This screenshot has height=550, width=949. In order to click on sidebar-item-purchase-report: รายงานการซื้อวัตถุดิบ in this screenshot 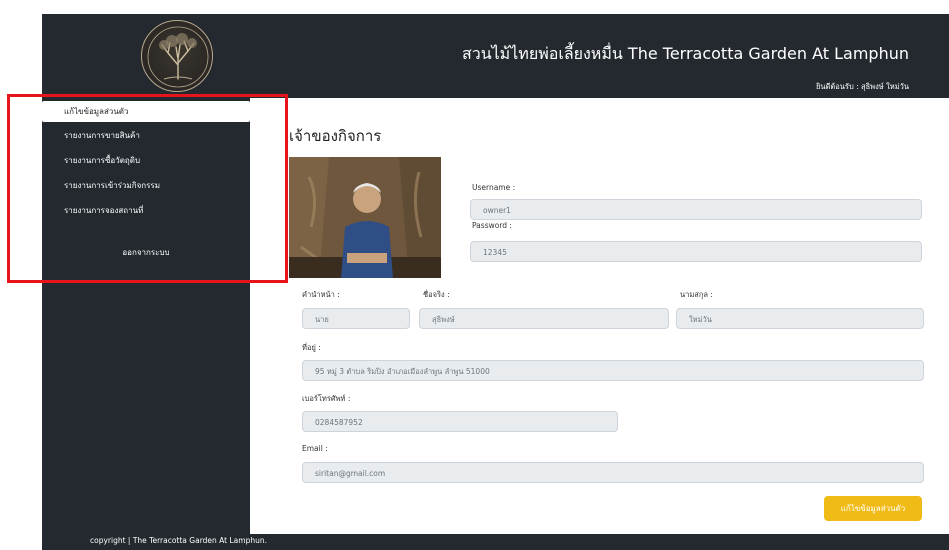, I will do `click(91, 160)`.